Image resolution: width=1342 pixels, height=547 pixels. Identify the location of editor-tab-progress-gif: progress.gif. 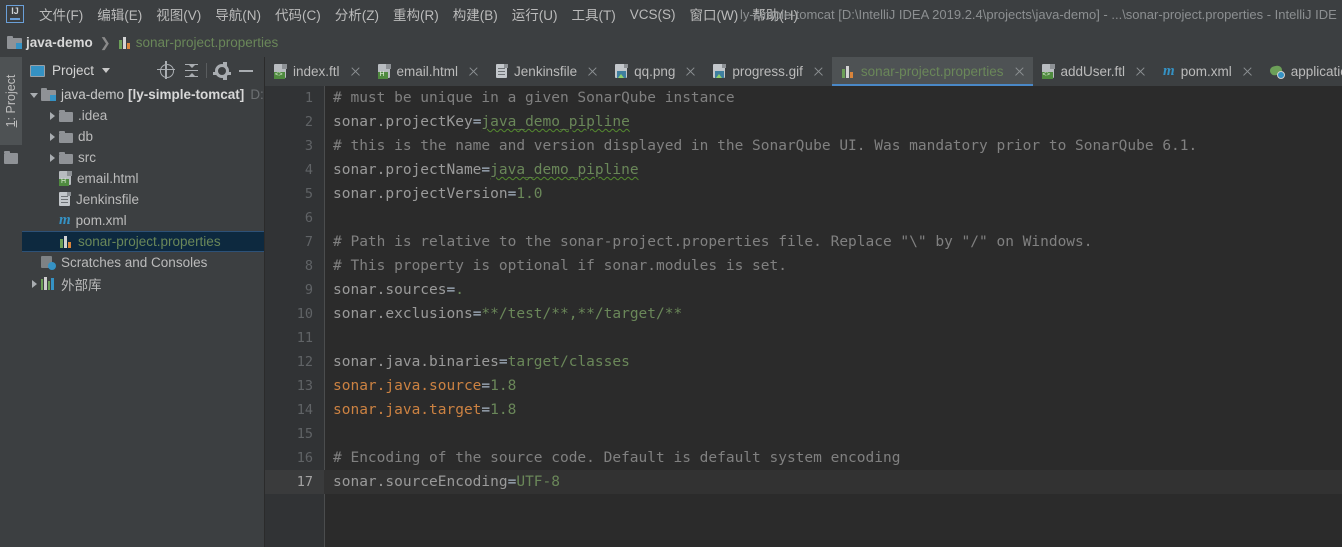
(768, 71).